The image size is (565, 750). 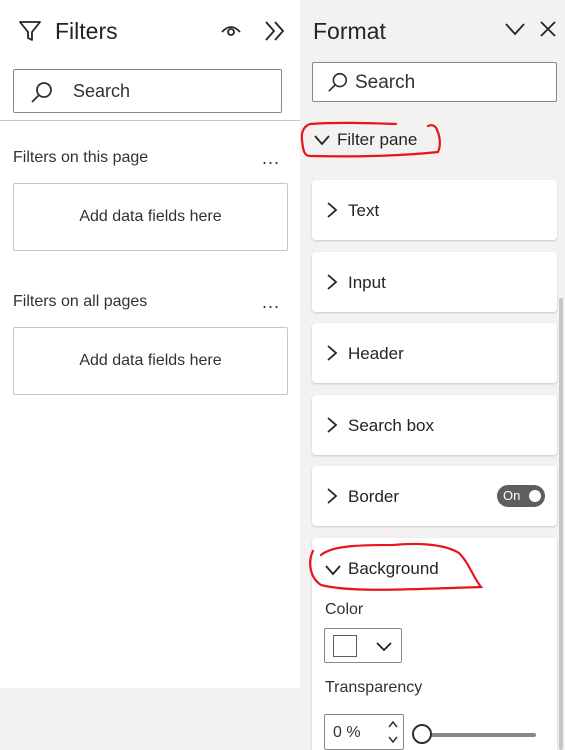 I want to click on border-toggle: On, so click(x=521, y=496).